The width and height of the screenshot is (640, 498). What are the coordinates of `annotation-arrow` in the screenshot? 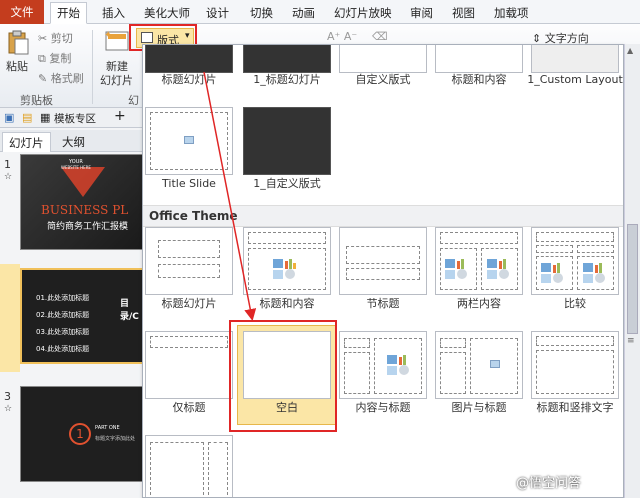 It's located at (230, 196).